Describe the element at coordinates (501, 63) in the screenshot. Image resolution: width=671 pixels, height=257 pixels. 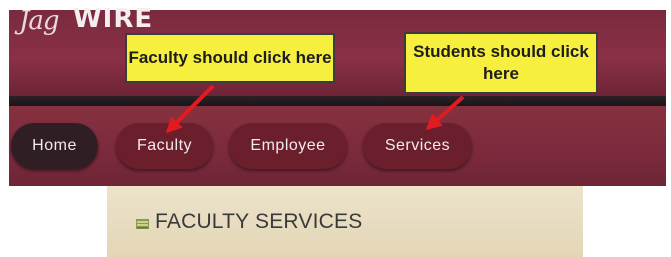
I see `students-callout: Students should click here` at that location.